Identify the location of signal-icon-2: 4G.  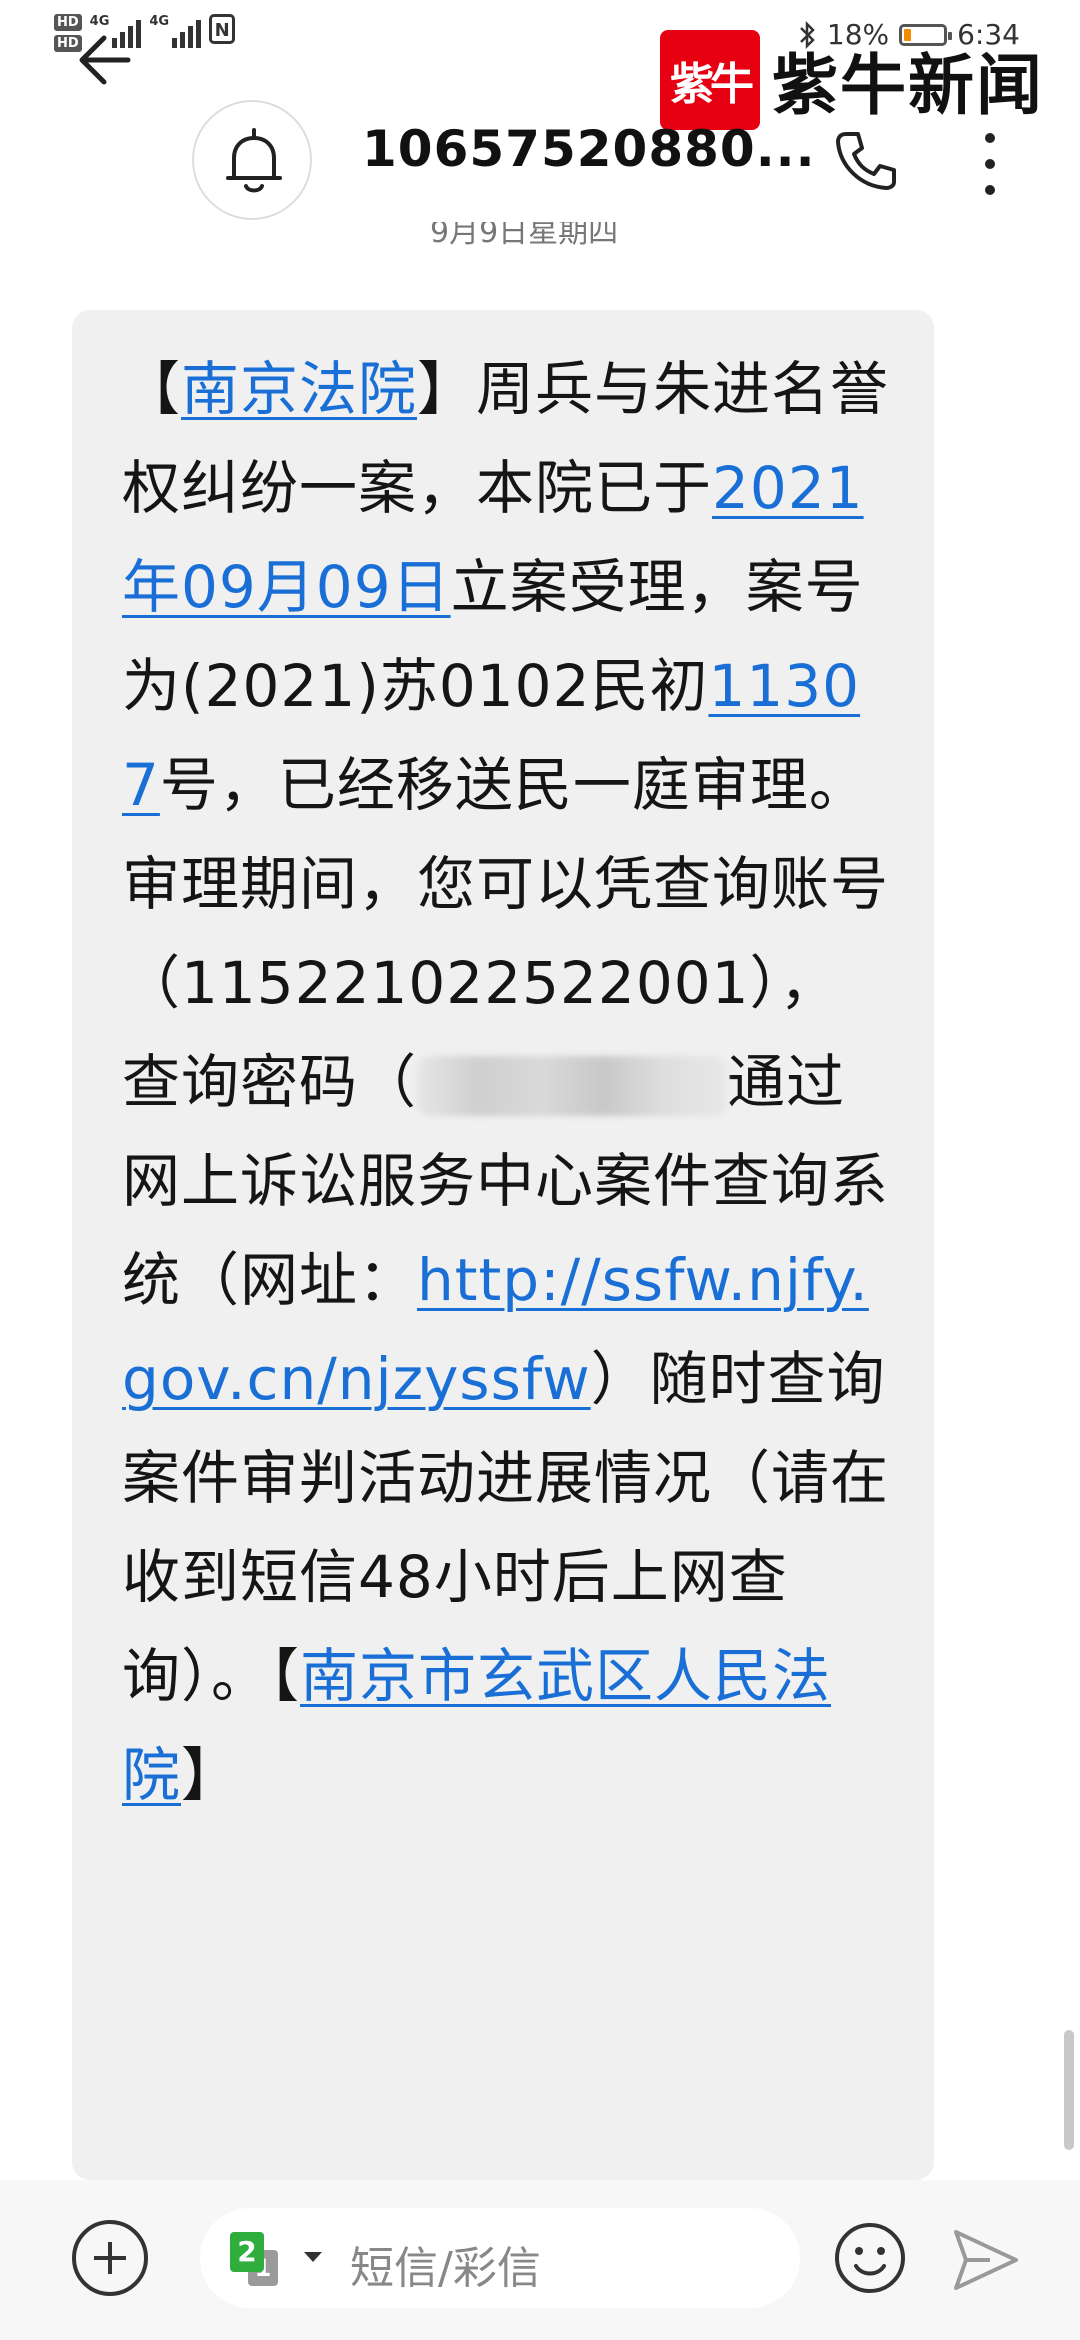
(175, 31).